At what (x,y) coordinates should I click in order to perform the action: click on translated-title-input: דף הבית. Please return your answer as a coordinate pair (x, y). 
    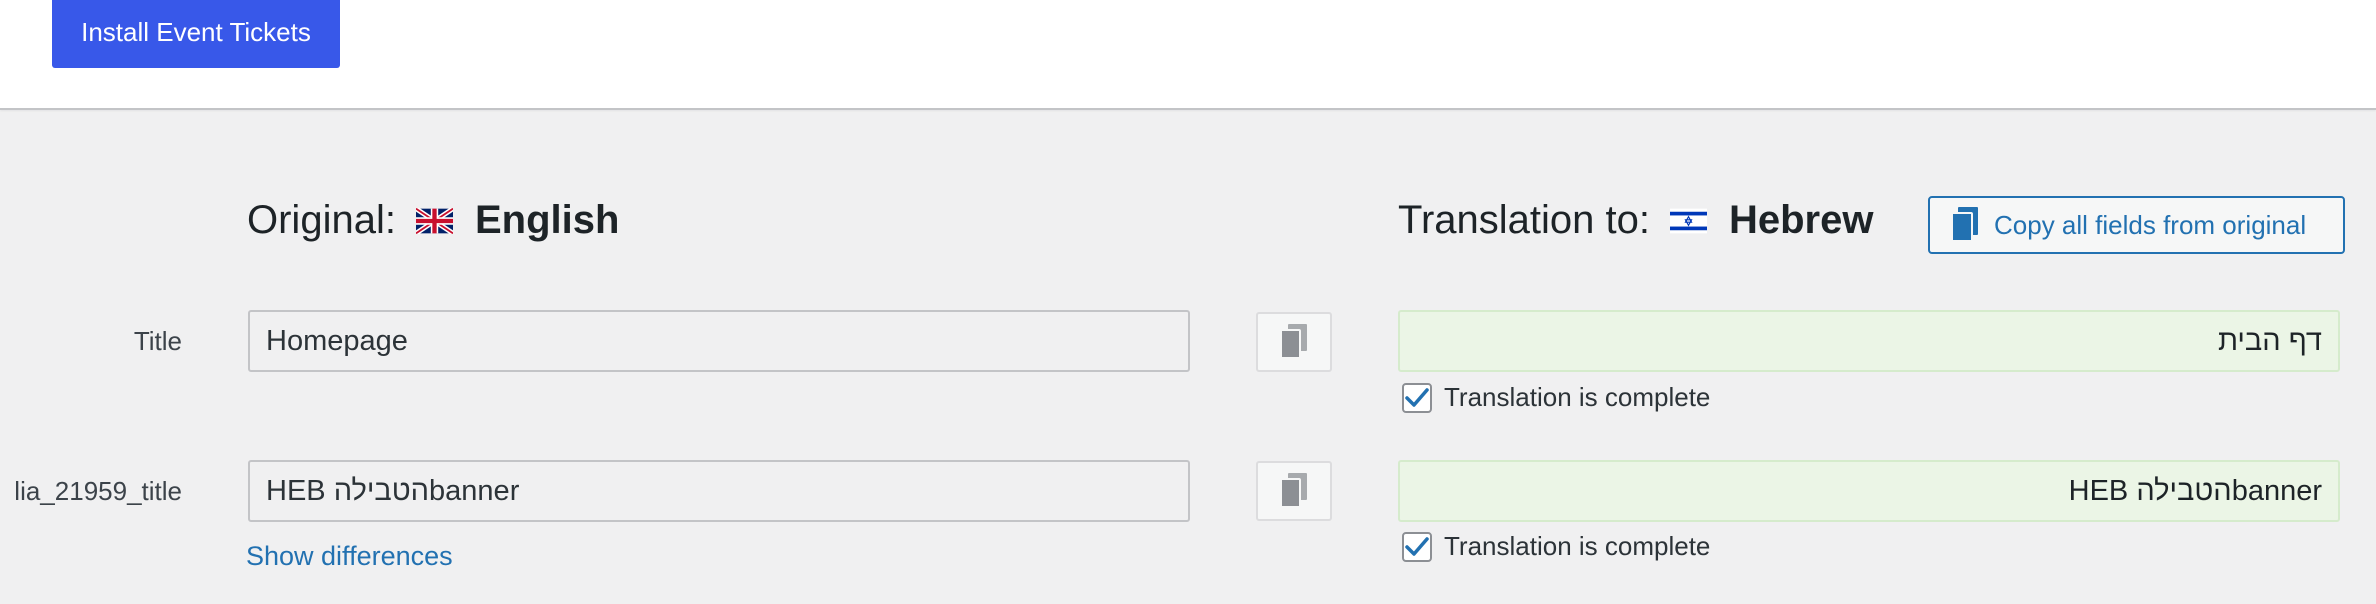
    Looking at the image, I should click on (1869, 341).